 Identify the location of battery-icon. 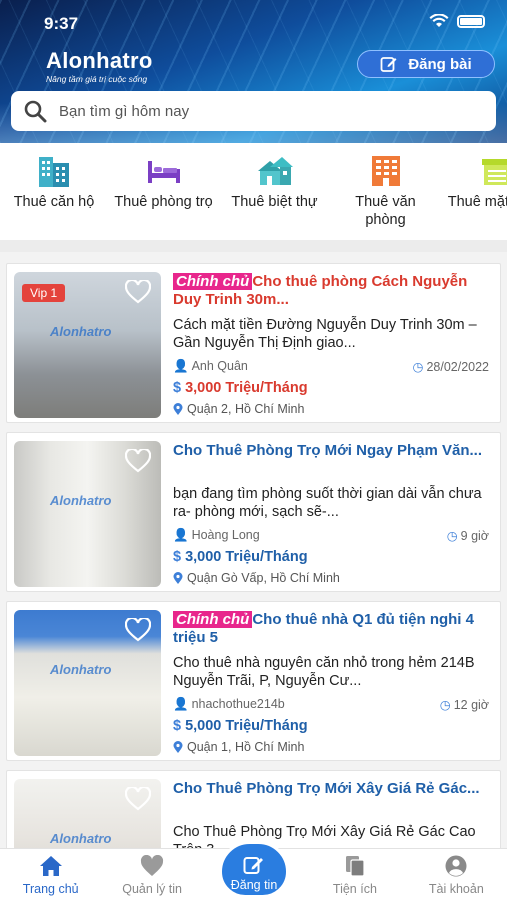
(471, 21).